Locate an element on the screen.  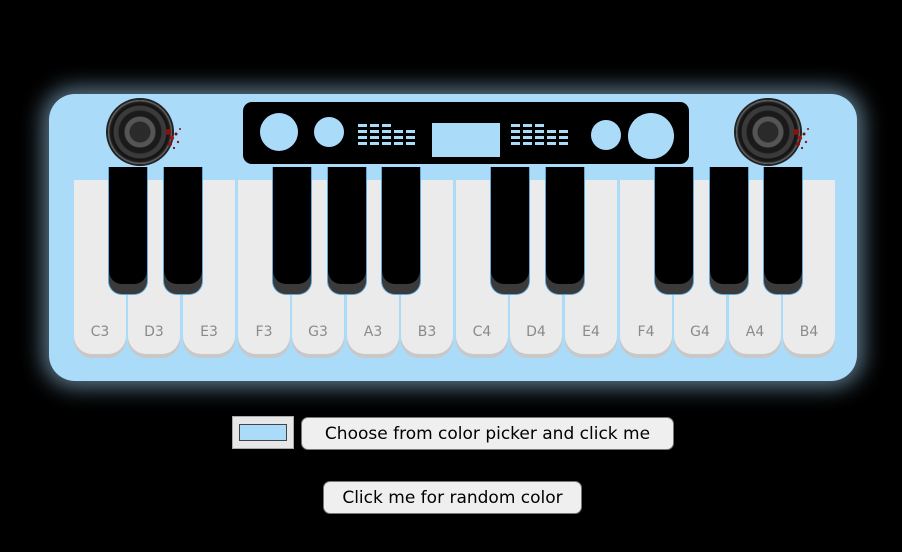
key-label: E4 is located at coordinates (591, 332).